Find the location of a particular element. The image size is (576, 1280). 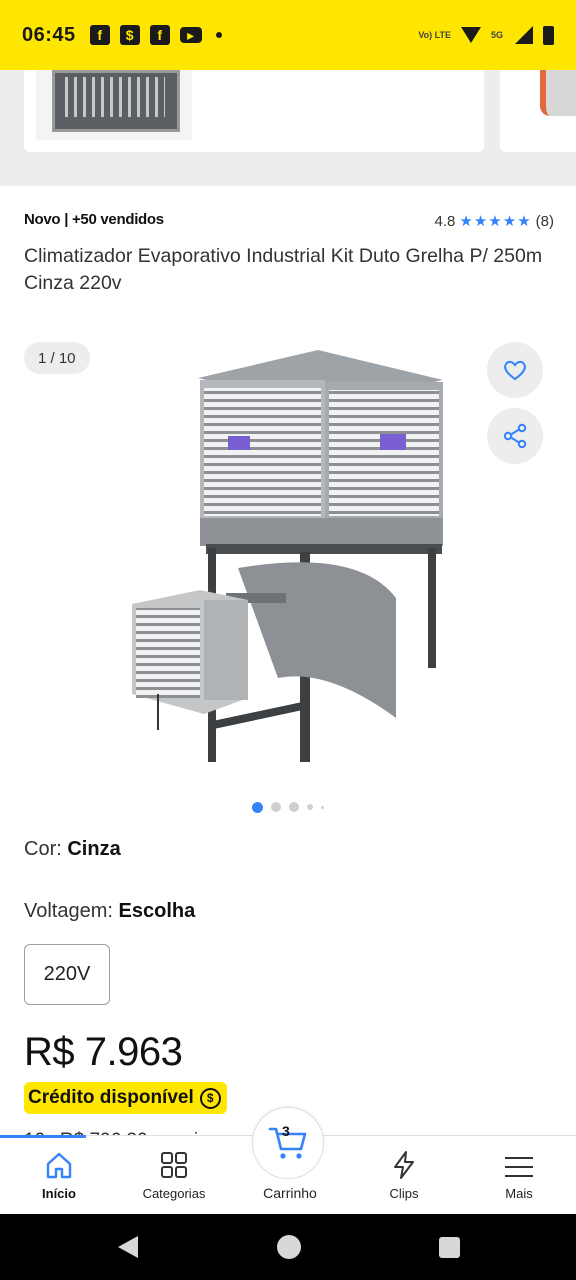

nav-label: Carrinho is located at coordinates (290, 1193).